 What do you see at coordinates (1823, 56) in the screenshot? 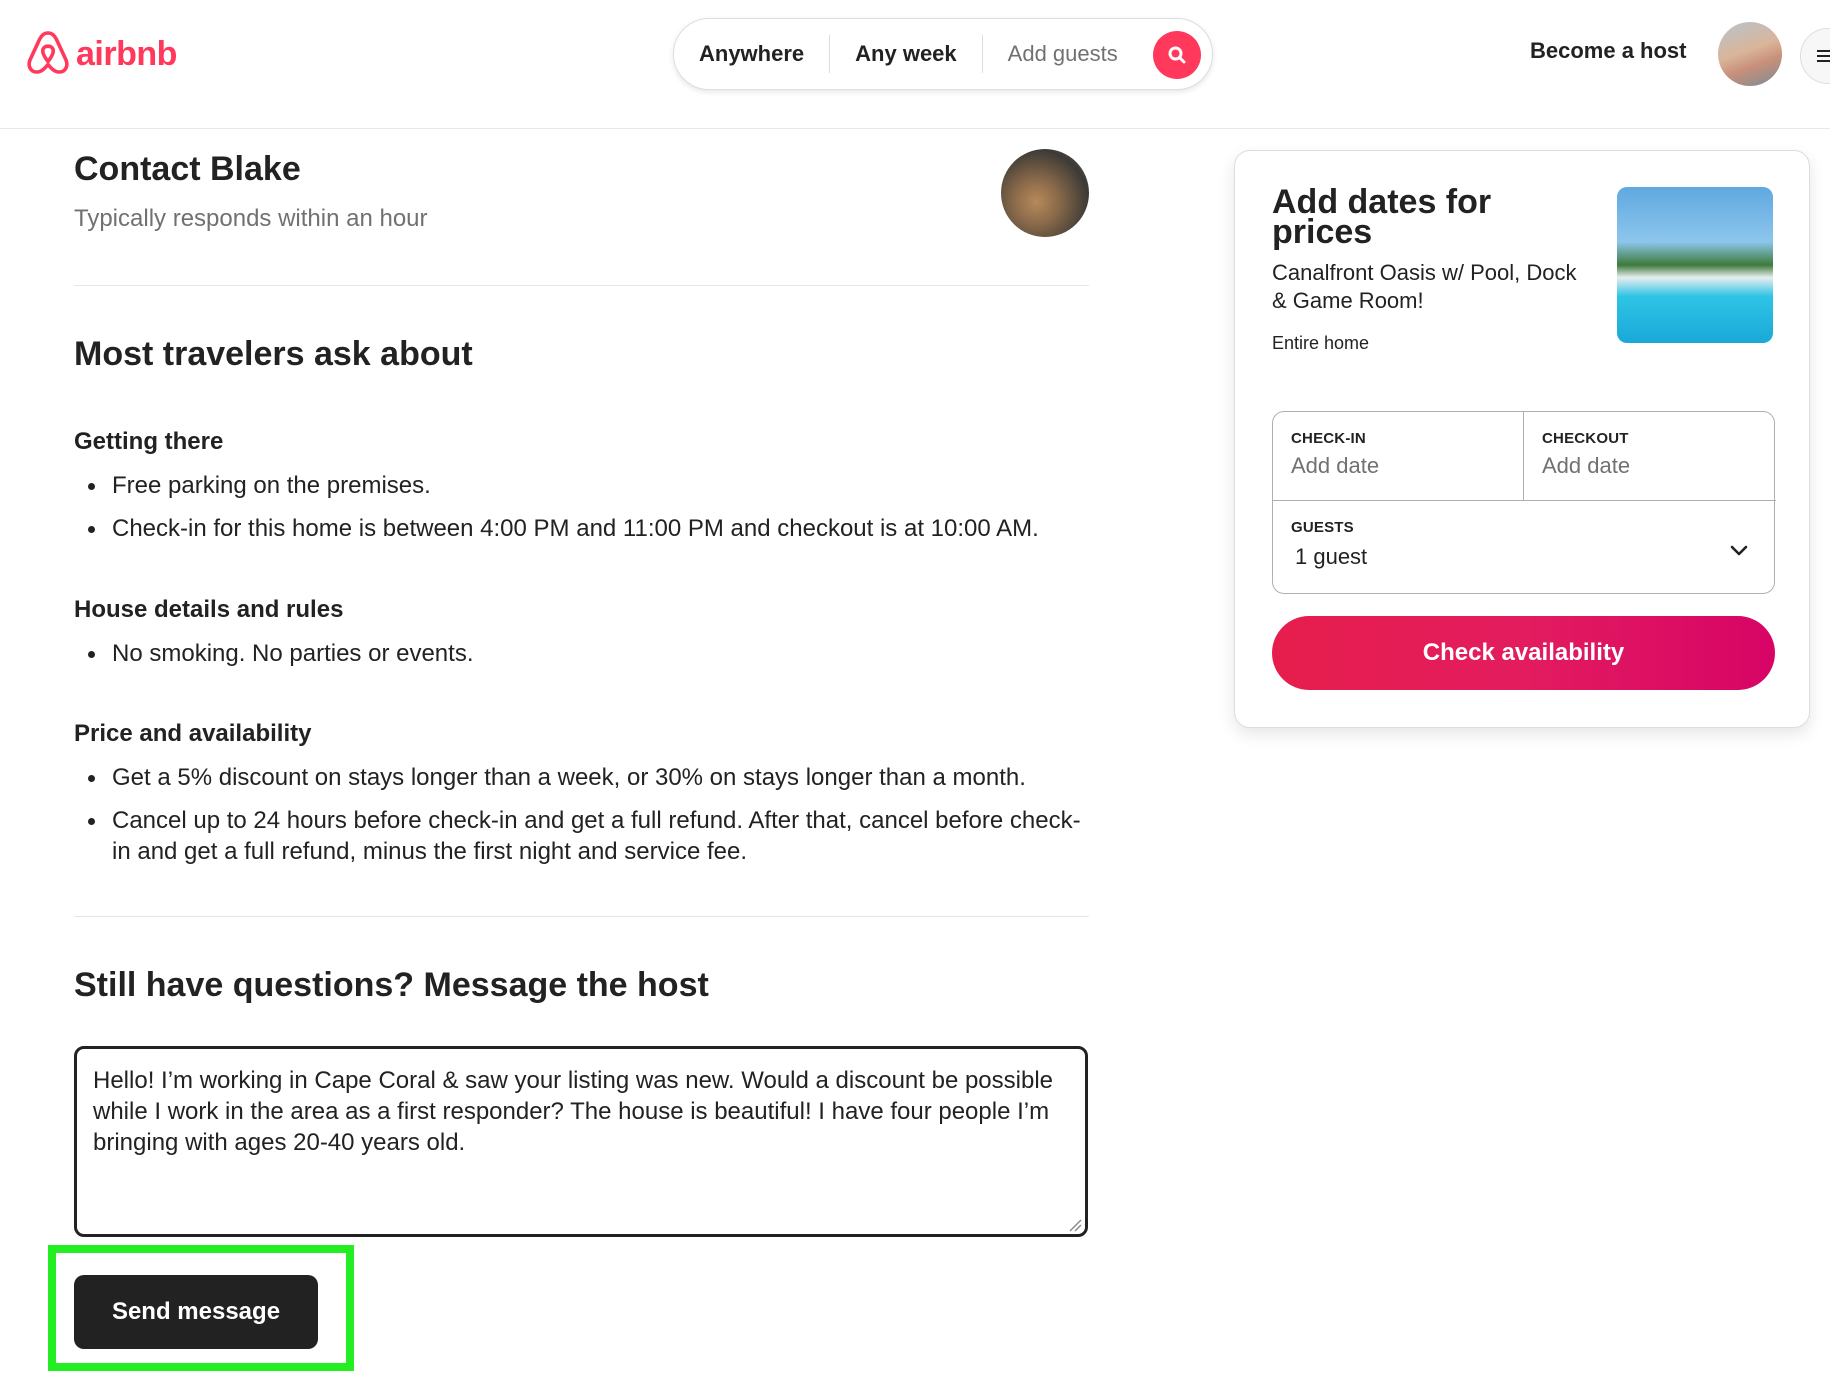
I see `hamburger-icon` at bounding box center [1823, 56].